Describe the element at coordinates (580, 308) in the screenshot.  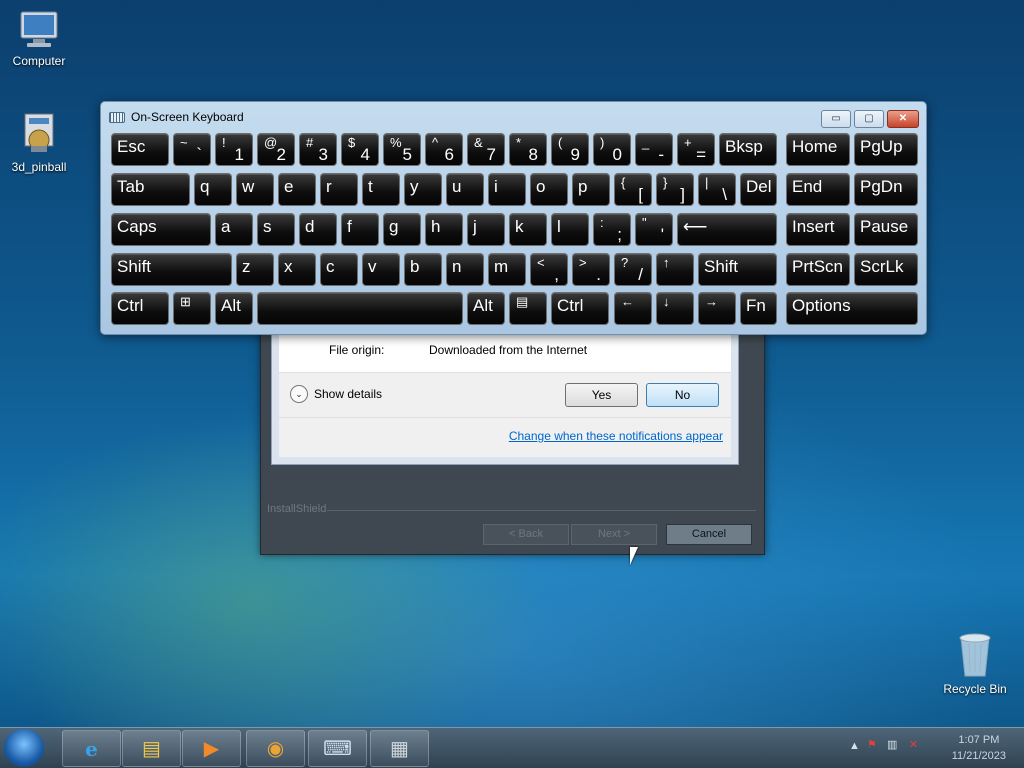
I see `key-ctrl-right: Ctrl` at that location.